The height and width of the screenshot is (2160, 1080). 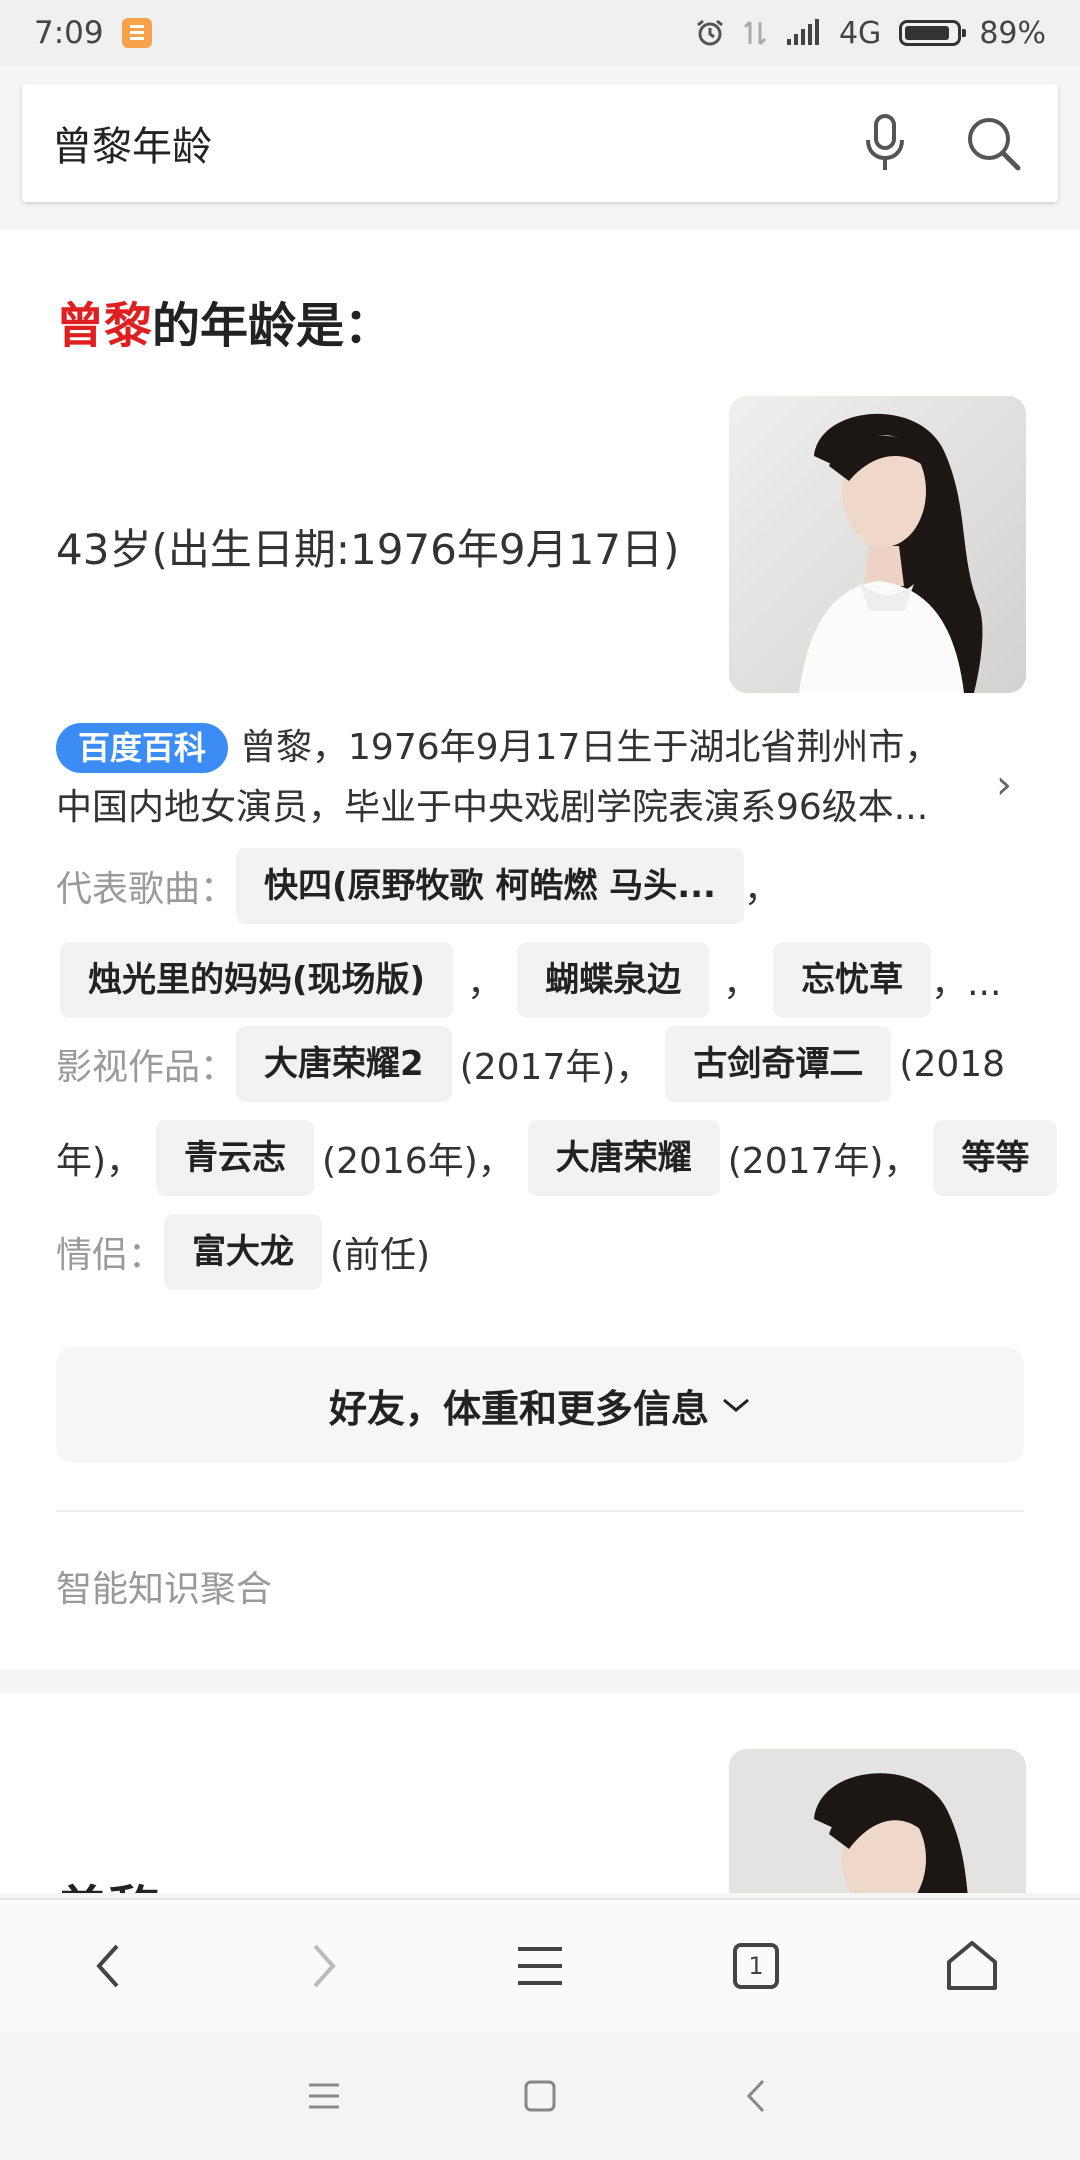 I want to click on more-info-button: 好友，体重和更多信息, so click(x=540, y=1405).